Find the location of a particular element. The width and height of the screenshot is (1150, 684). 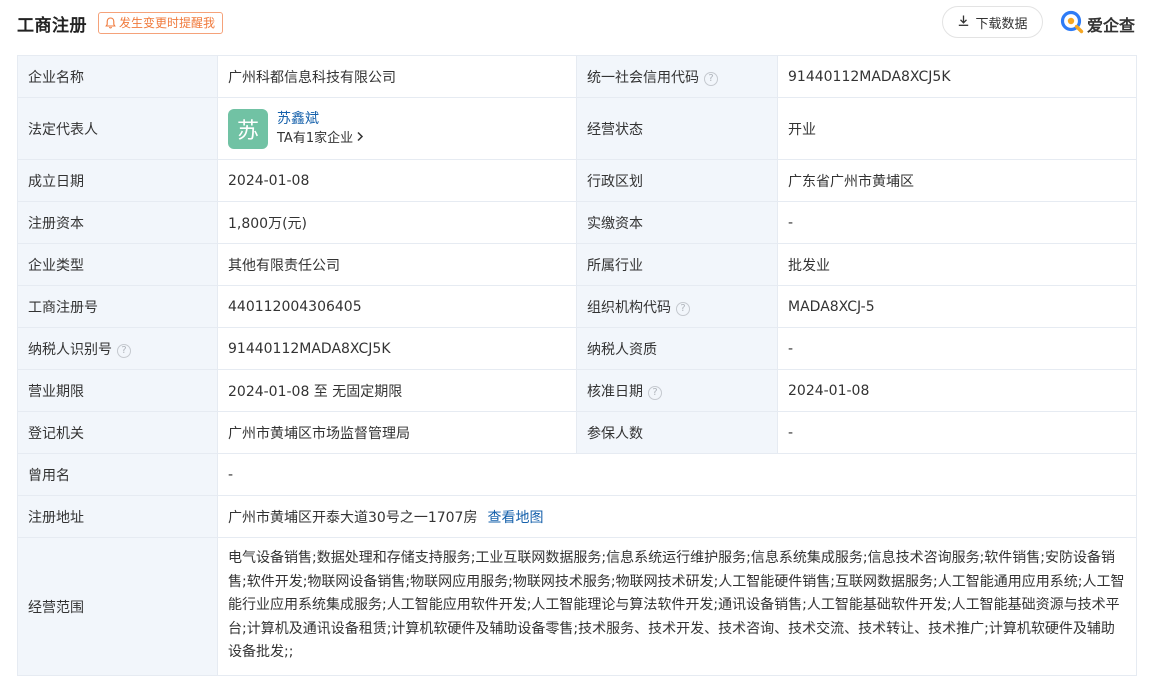

table-row: 营业期限 2024-01-08 至 无固定期限 核准日期? 2024-01-08 is located at coordinates (577, 390).